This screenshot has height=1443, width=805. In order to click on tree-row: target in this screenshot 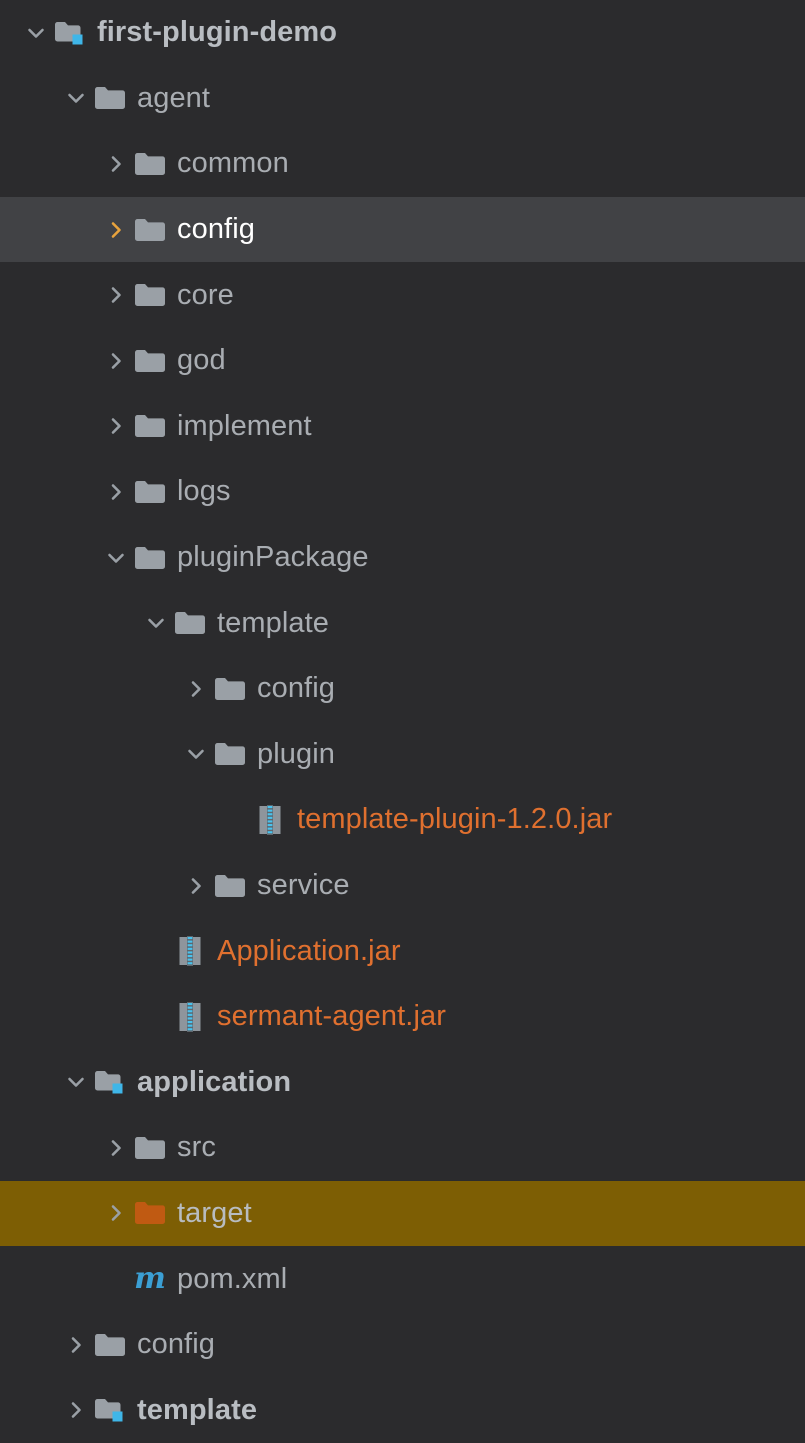, I will do `click(402, 1213)`.